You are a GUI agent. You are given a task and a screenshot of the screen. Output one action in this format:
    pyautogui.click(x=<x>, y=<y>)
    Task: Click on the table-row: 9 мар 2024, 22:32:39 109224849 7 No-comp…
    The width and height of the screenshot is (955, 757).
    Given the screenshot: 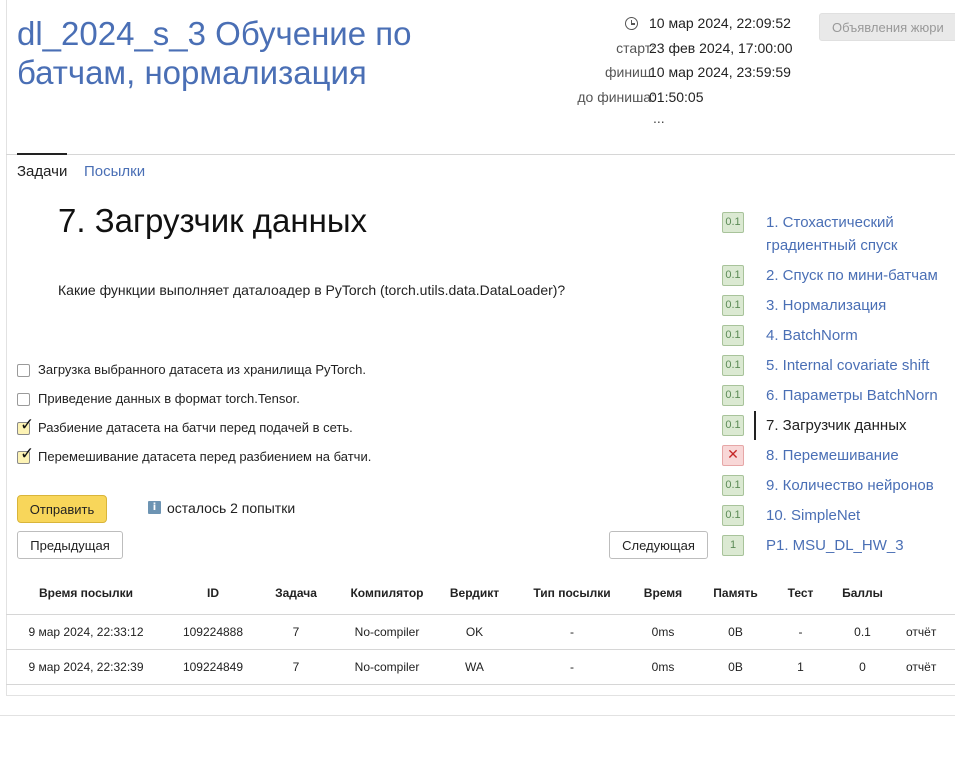 What is the action you would take?
    pyautogui.click(x=480, y=667)
    